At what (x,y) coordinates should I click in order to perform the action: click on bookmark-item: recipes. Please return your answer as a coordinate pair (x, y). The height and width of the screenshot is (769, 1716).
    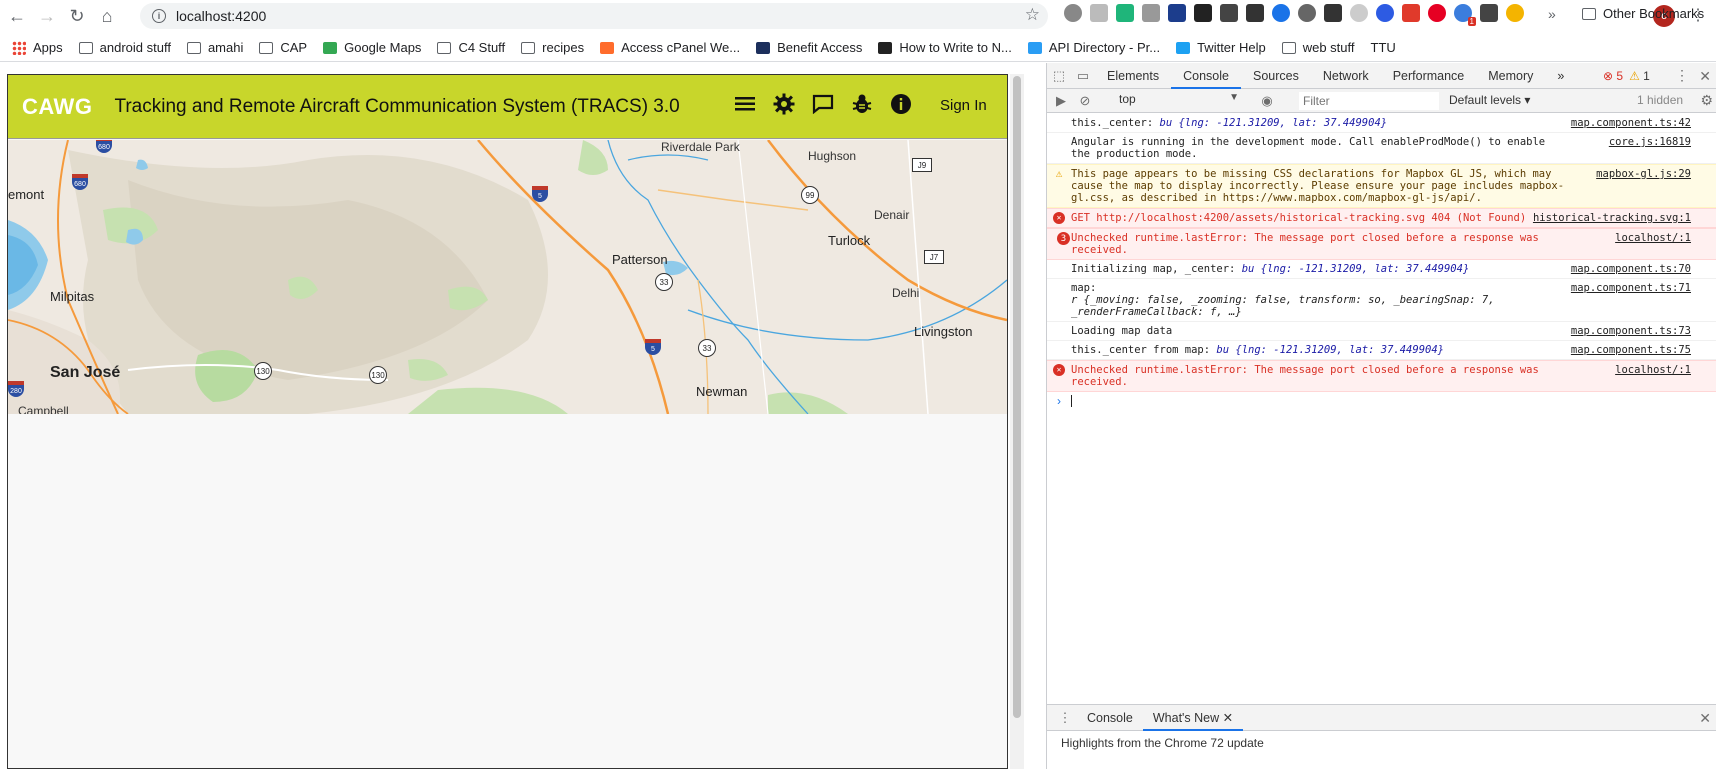
    Looking at the image, I should click on (552, 47).